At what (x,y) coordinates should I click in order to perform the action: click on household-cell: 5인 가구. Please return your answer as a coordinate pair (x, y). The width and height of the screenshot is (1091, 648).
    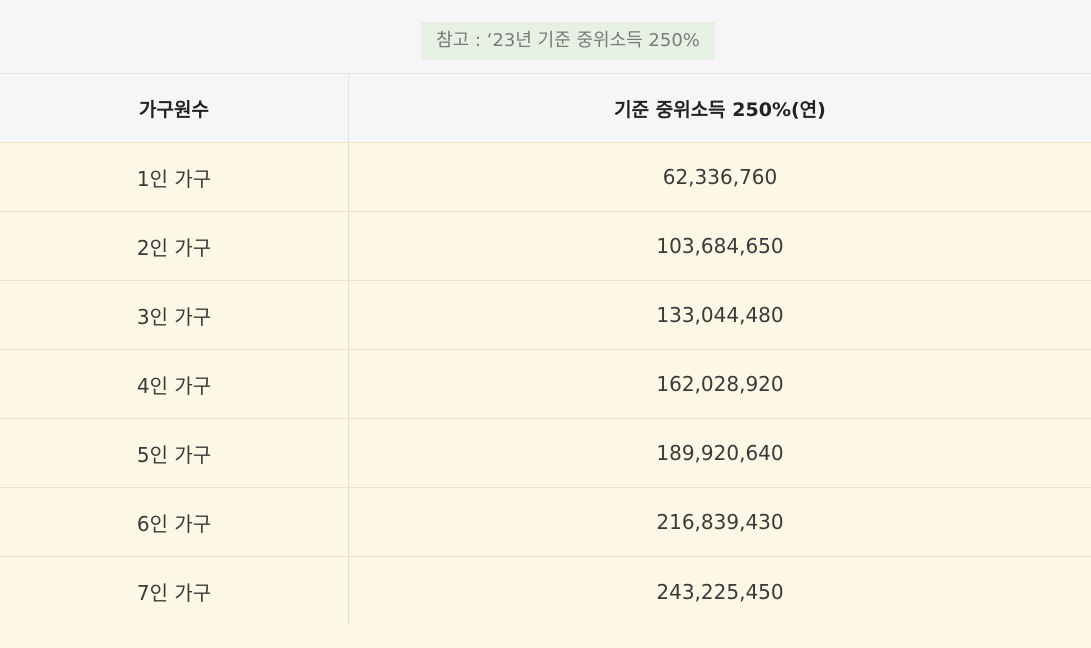
    Looking at the image, I should click on (174, 454).